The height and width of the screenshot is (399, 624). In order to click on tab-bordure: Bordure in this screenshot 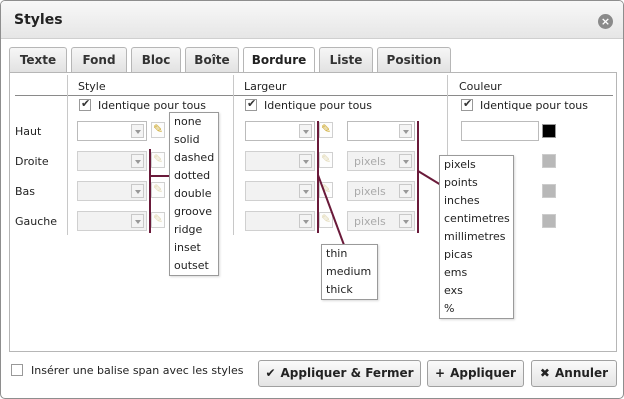, I will do `click(279, 60)`.